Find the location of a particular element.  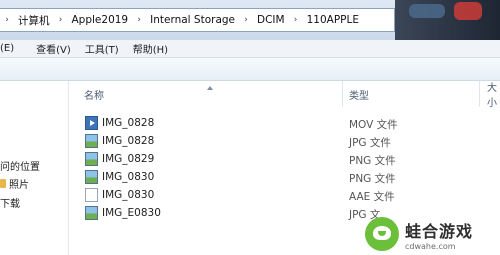

file-row: IMG_0830 AAE 文件 is located at coordinates (284, 195).